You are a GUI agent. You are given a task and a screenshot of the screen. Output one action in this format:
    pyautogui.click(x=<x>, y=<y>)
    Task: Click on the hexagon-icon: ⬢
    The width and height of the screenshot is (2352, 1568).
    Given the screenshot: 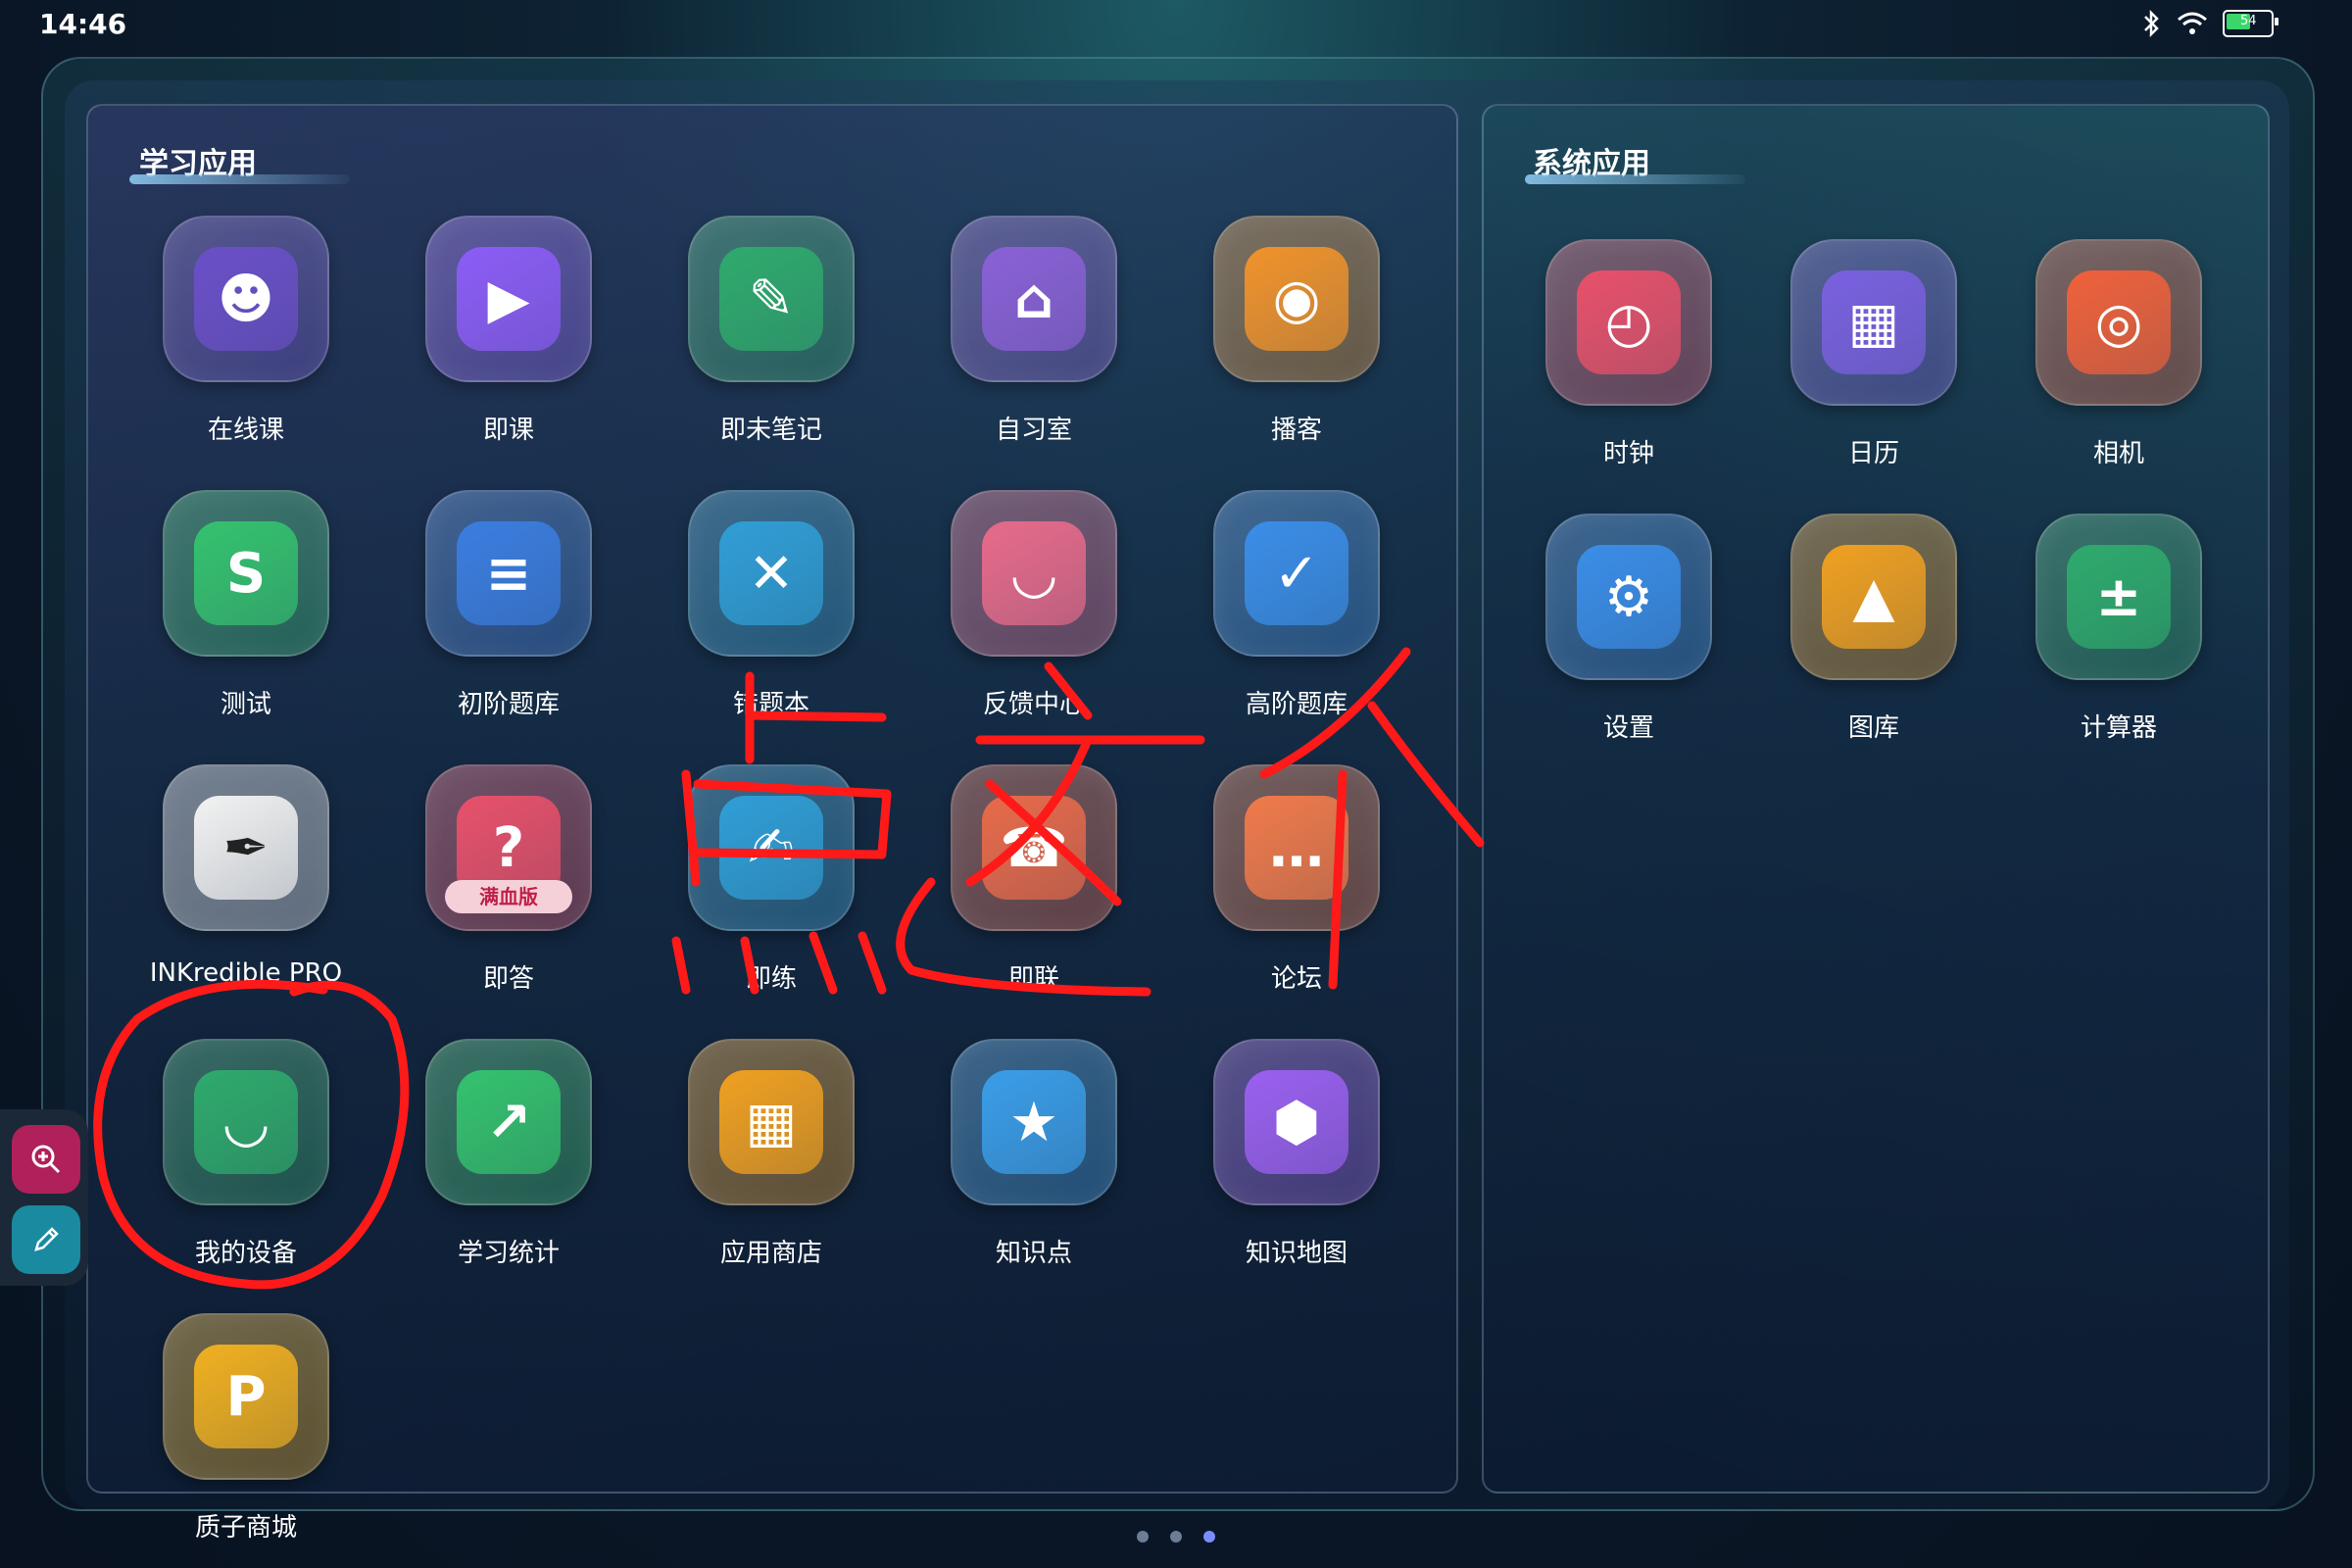 What is the action you would take?
    pyautogui.click(x=1296, y=1122)
    